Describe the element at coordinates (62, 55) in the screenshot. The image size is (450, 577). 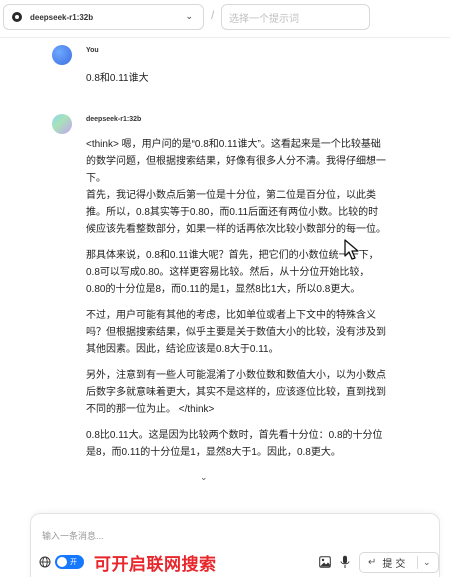
I see `user-avatar` at that location.